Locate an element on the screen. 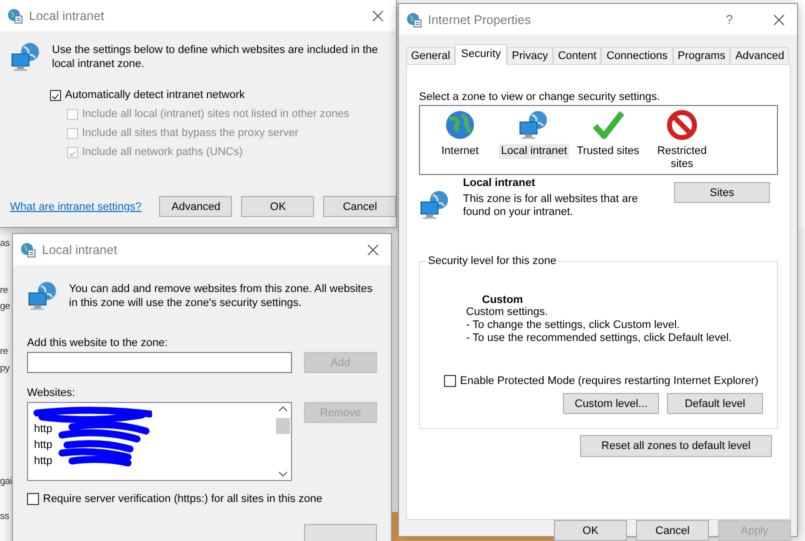 This screenshot has height=541, width=805. tab: Advanced is located at coordinates (760, 55).